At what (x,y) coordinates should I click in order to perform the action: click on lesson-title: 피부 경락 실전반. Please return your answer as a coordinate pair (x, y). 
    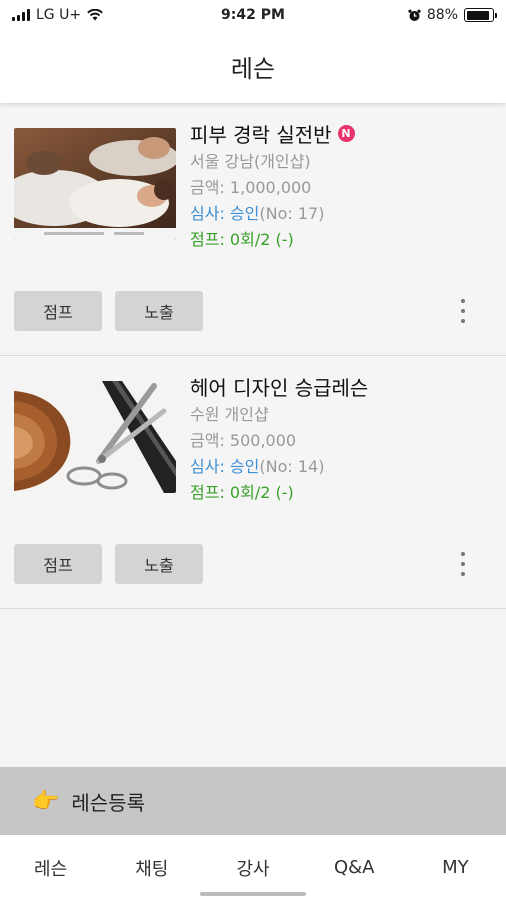
    Looking at the image, I should click on (261, 134).